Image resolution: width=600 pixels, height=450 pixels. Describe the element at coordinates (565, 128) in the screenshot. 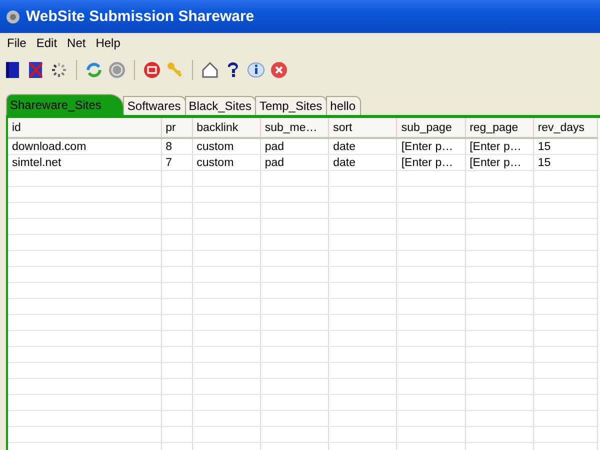

I see `column-header: rev_days` at that location.